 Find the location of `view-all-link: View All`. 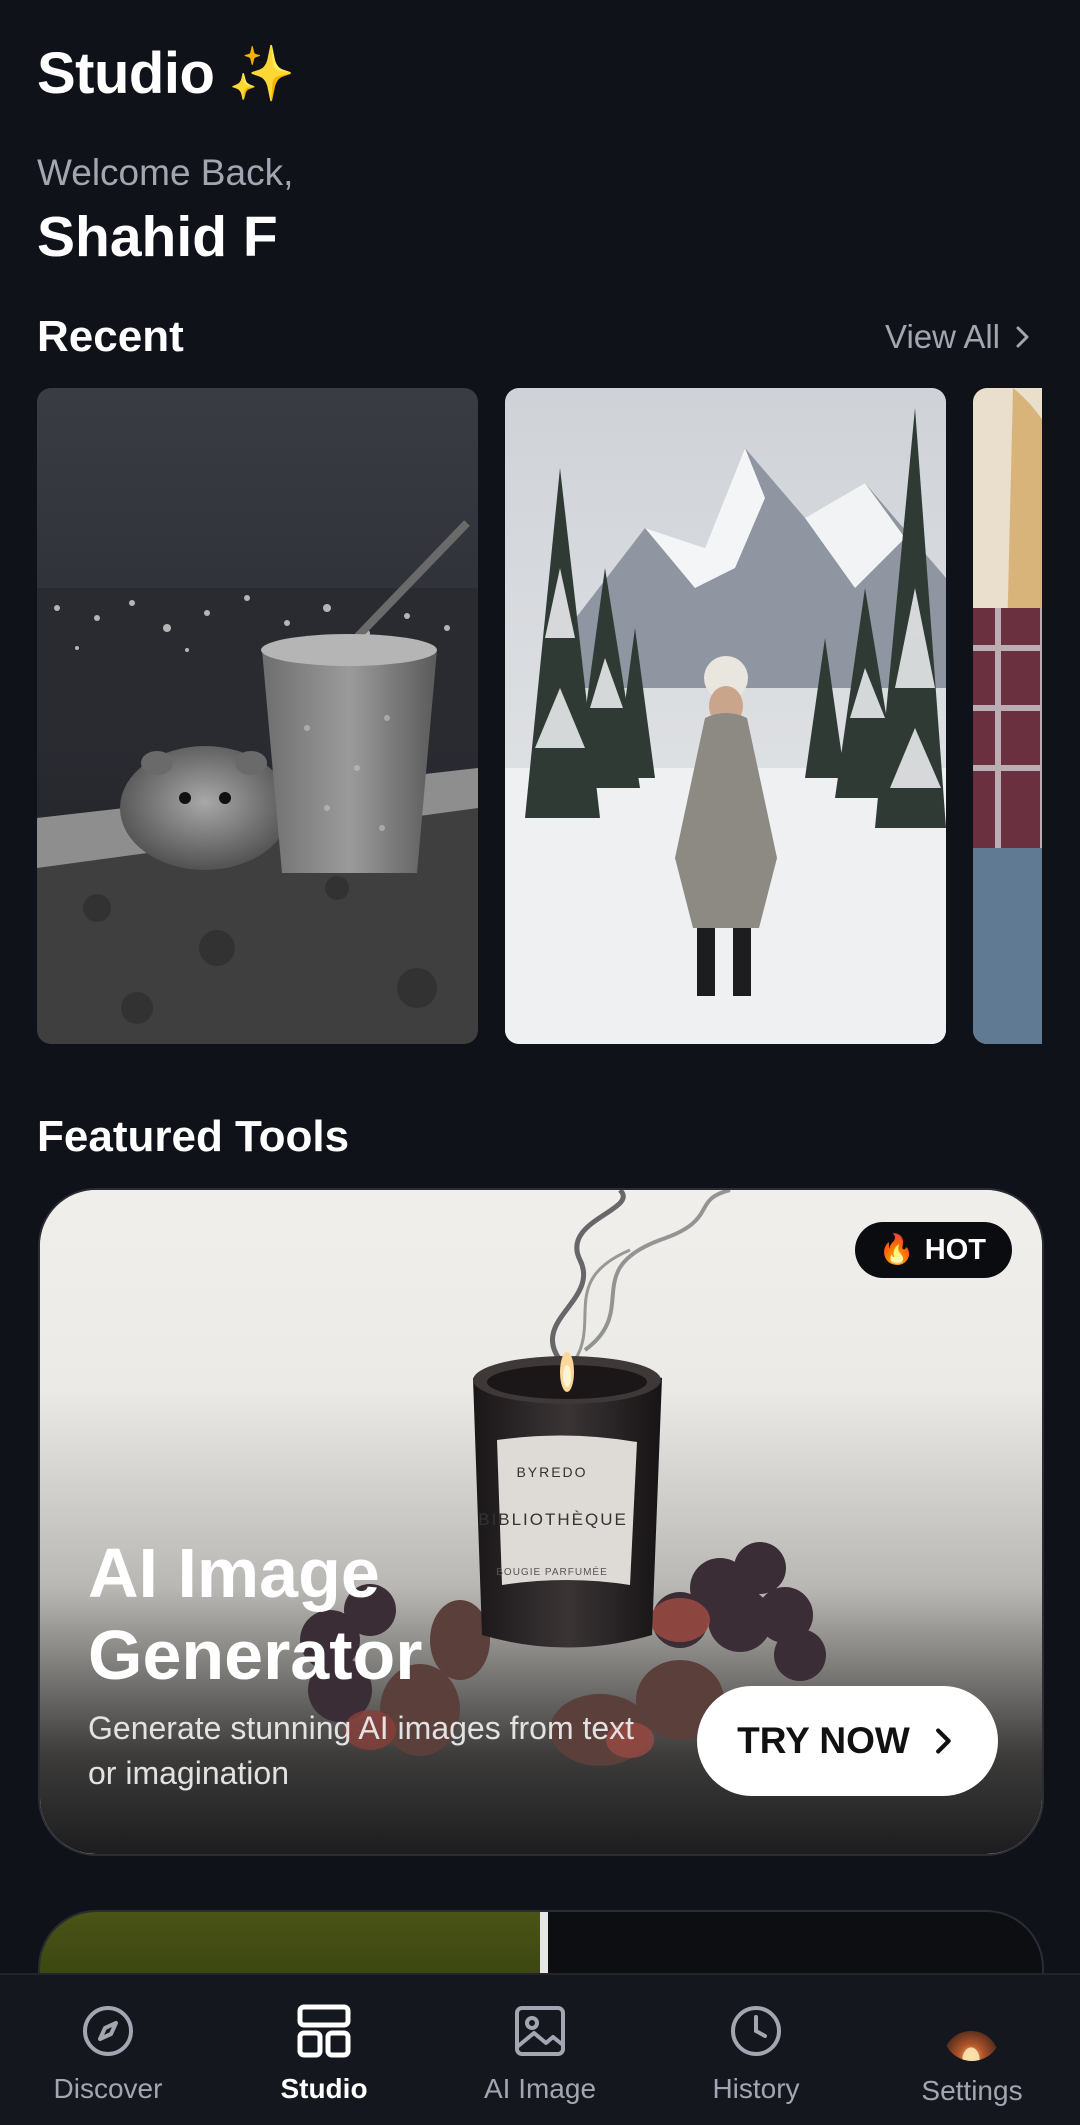

view-all-link: View All is located at coordinates (959, 337).